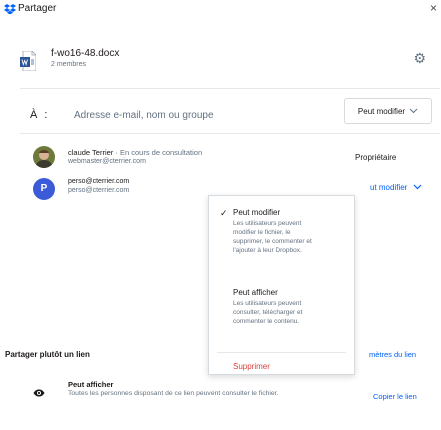 This screenshot has height=430, width=441. What do you see at coordinates (257, 212) in the screenshot?
I see `menu-item-title: Peut modifier` at bounding box center [257, 212].